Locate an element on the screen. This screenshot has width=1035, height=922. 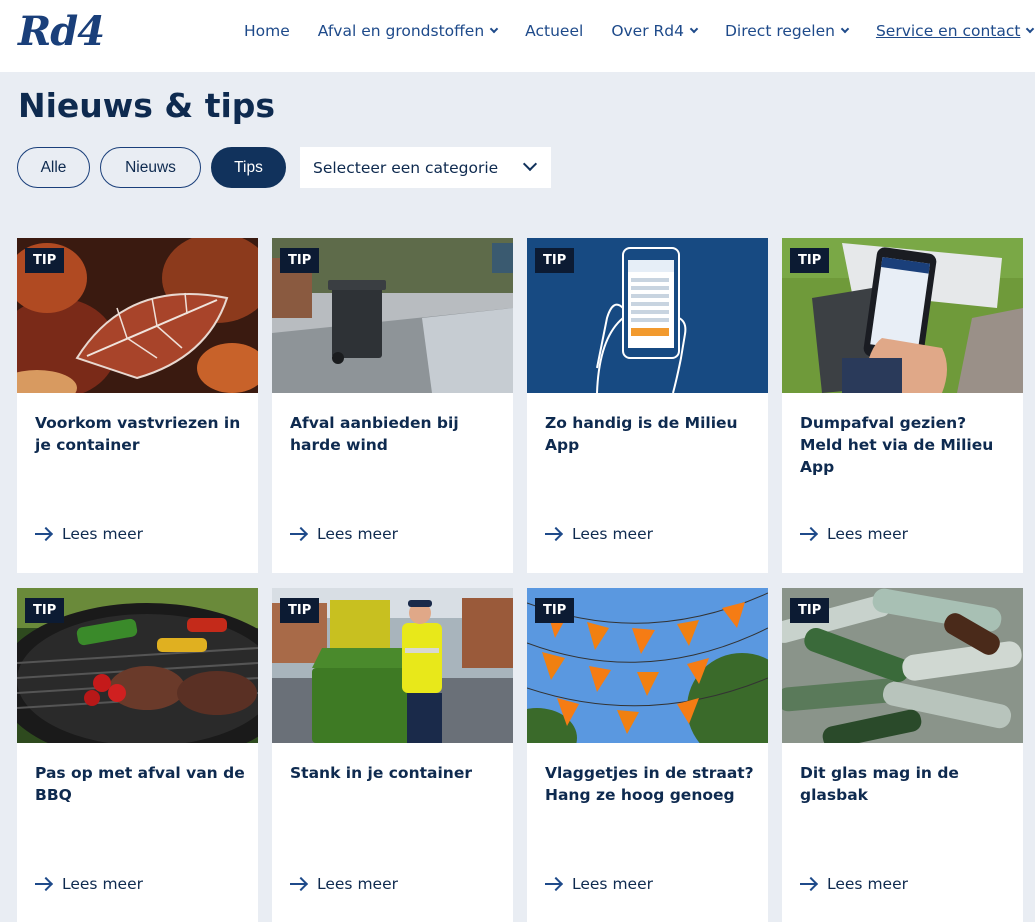
filter-all-button: Alle is located at coordinates (53, 167).